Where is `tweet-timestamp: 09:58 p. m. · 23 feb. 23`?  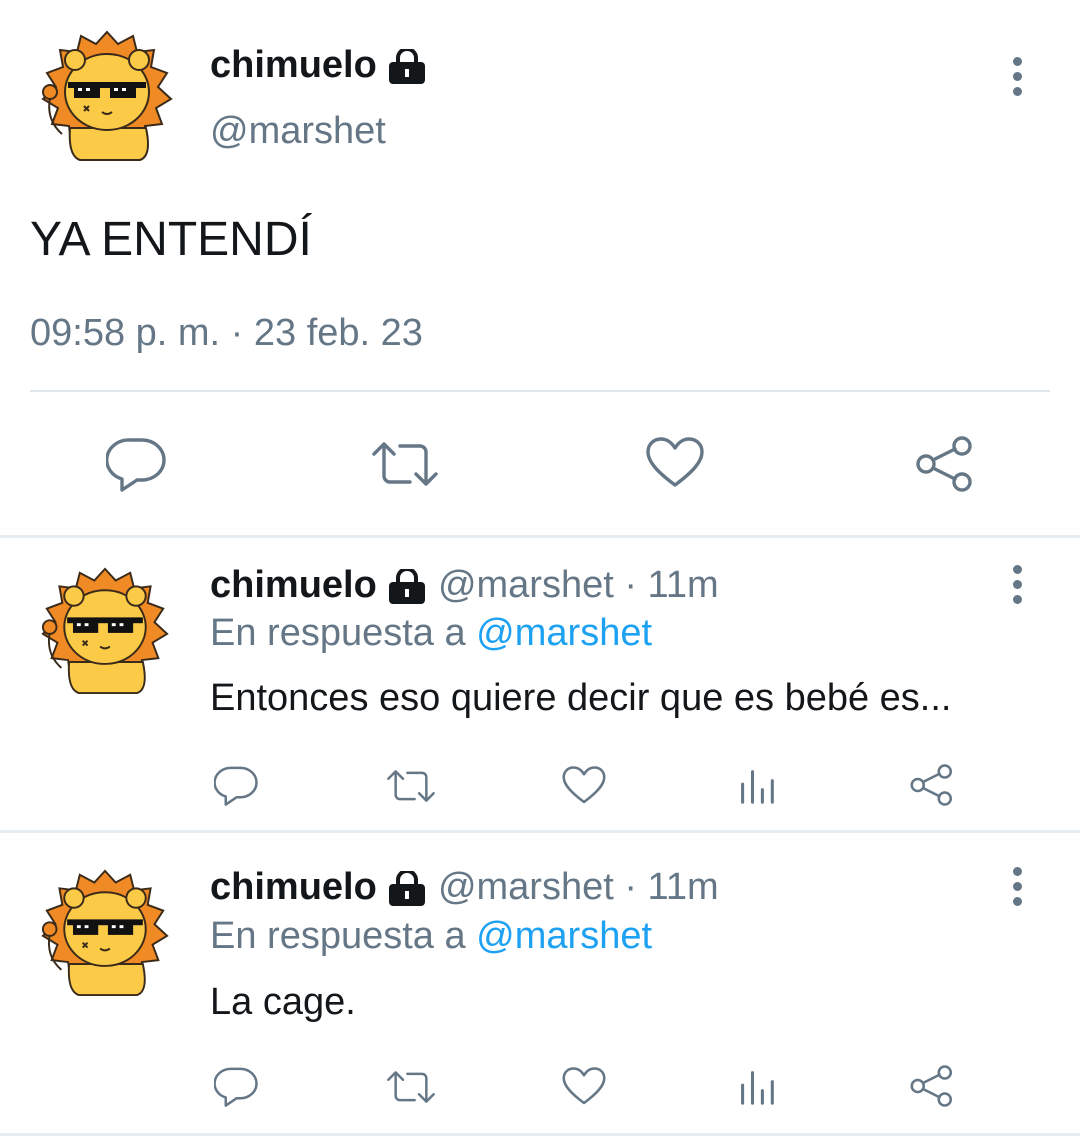
tweet-timestamp: 09:58 p. m. · 23 feb. 23 is located at coordinates (226, 333).